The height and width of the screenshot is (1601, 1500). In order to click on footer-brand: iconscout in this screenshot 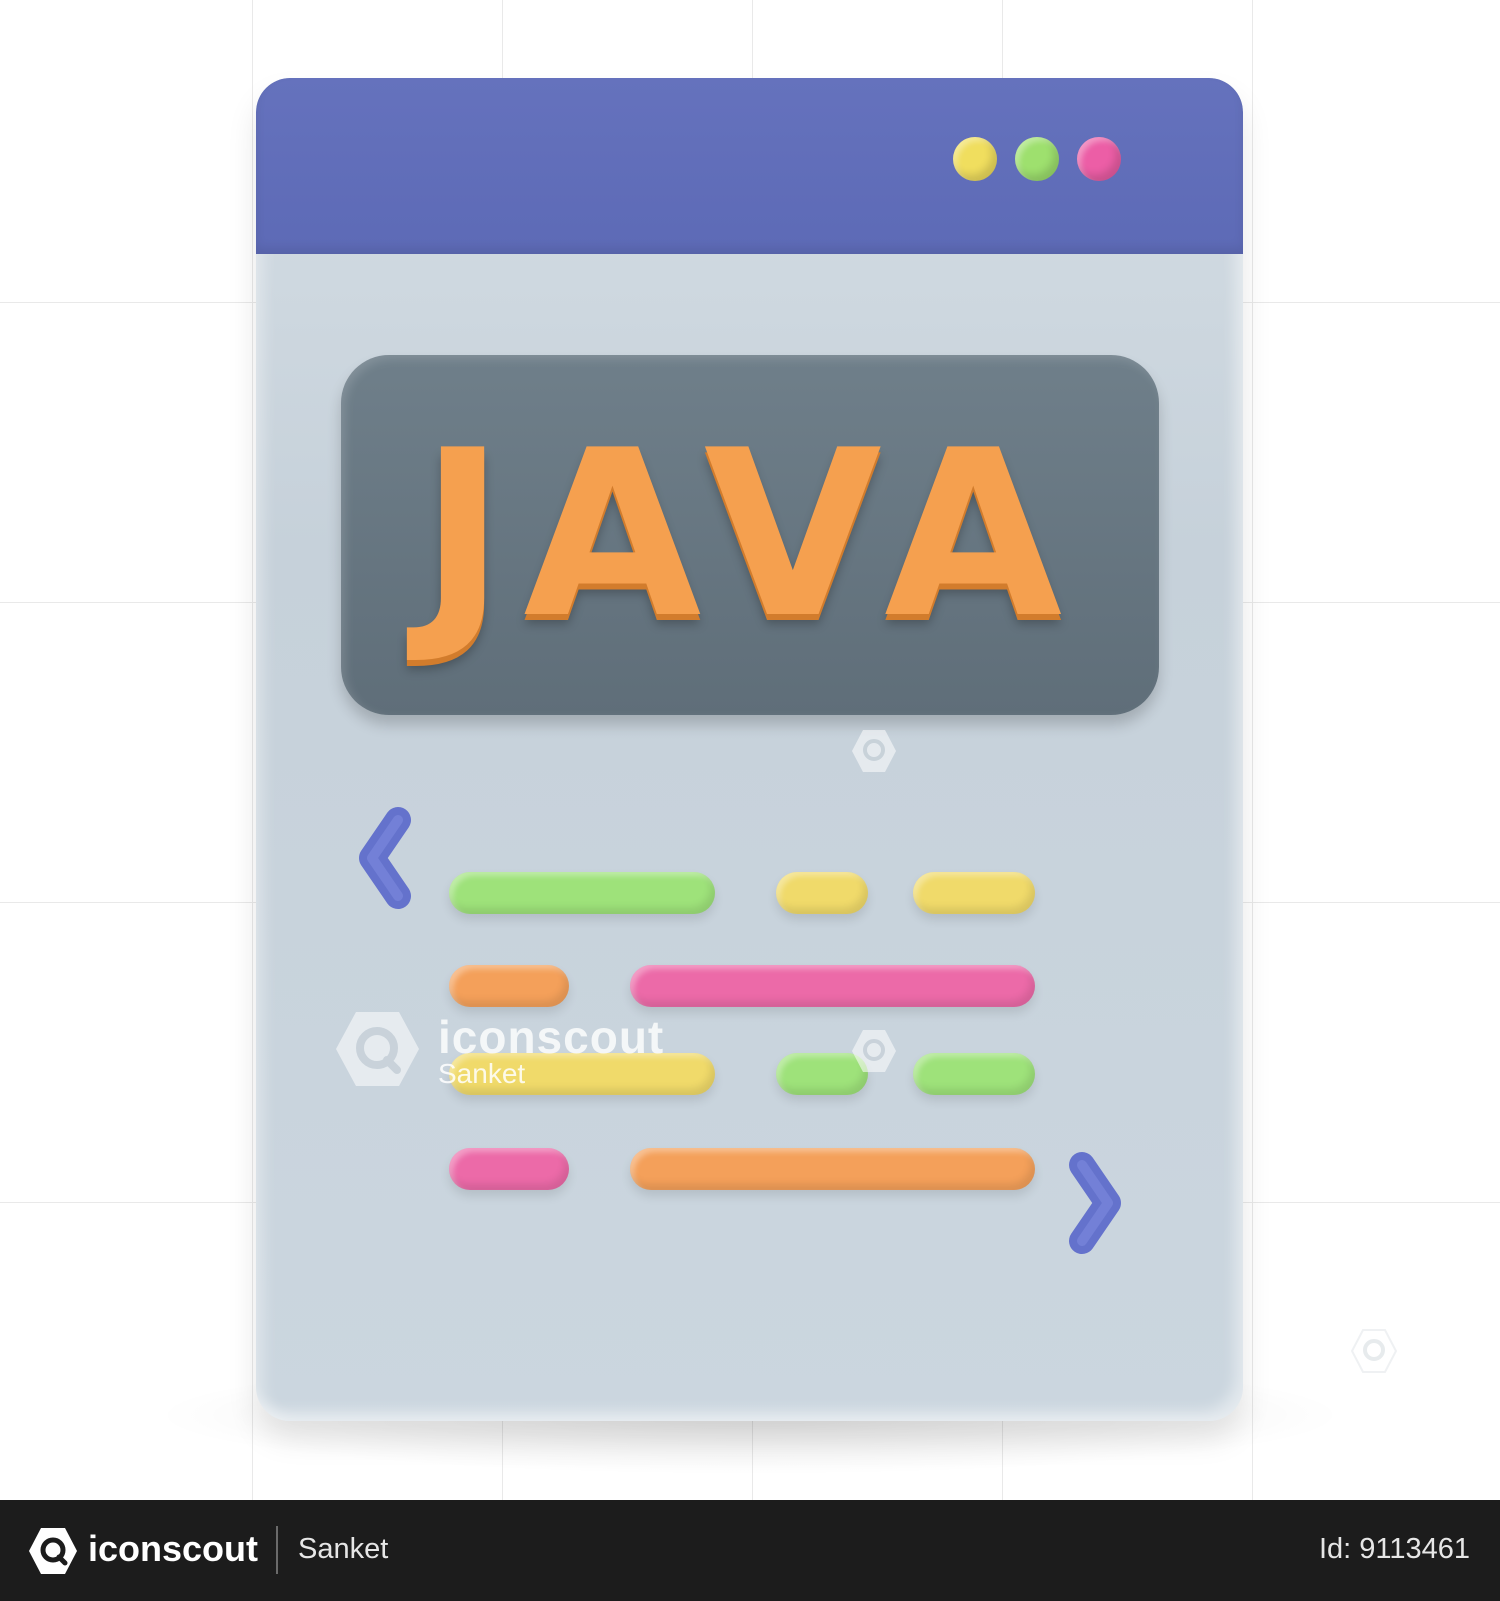, I will do `click(173, 1548)`.